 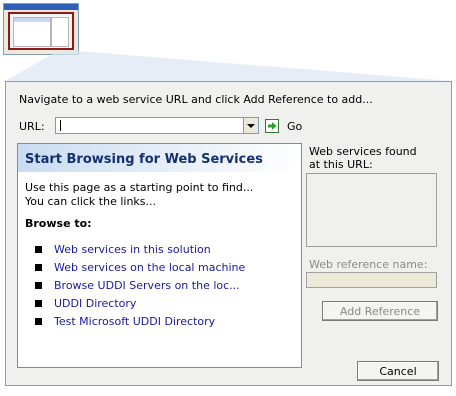 What do you see at coordinates (60, 125) in the screenshot?
I see `text-caret` at bounding box center [60, 125].